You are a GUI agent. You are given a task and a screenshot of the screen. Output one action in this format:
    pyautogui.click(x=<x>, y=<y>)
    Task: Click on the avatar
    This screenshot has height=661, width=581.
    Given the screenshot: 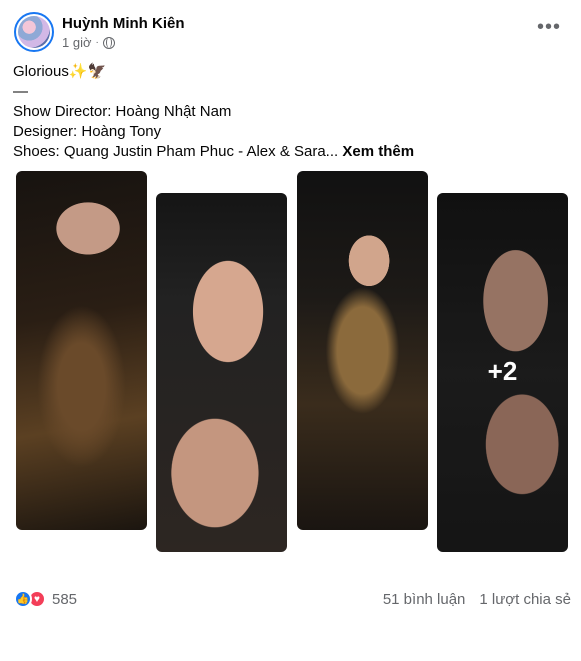 What is the action you would take?
    pyautogui.click(x=34, y=32)
    